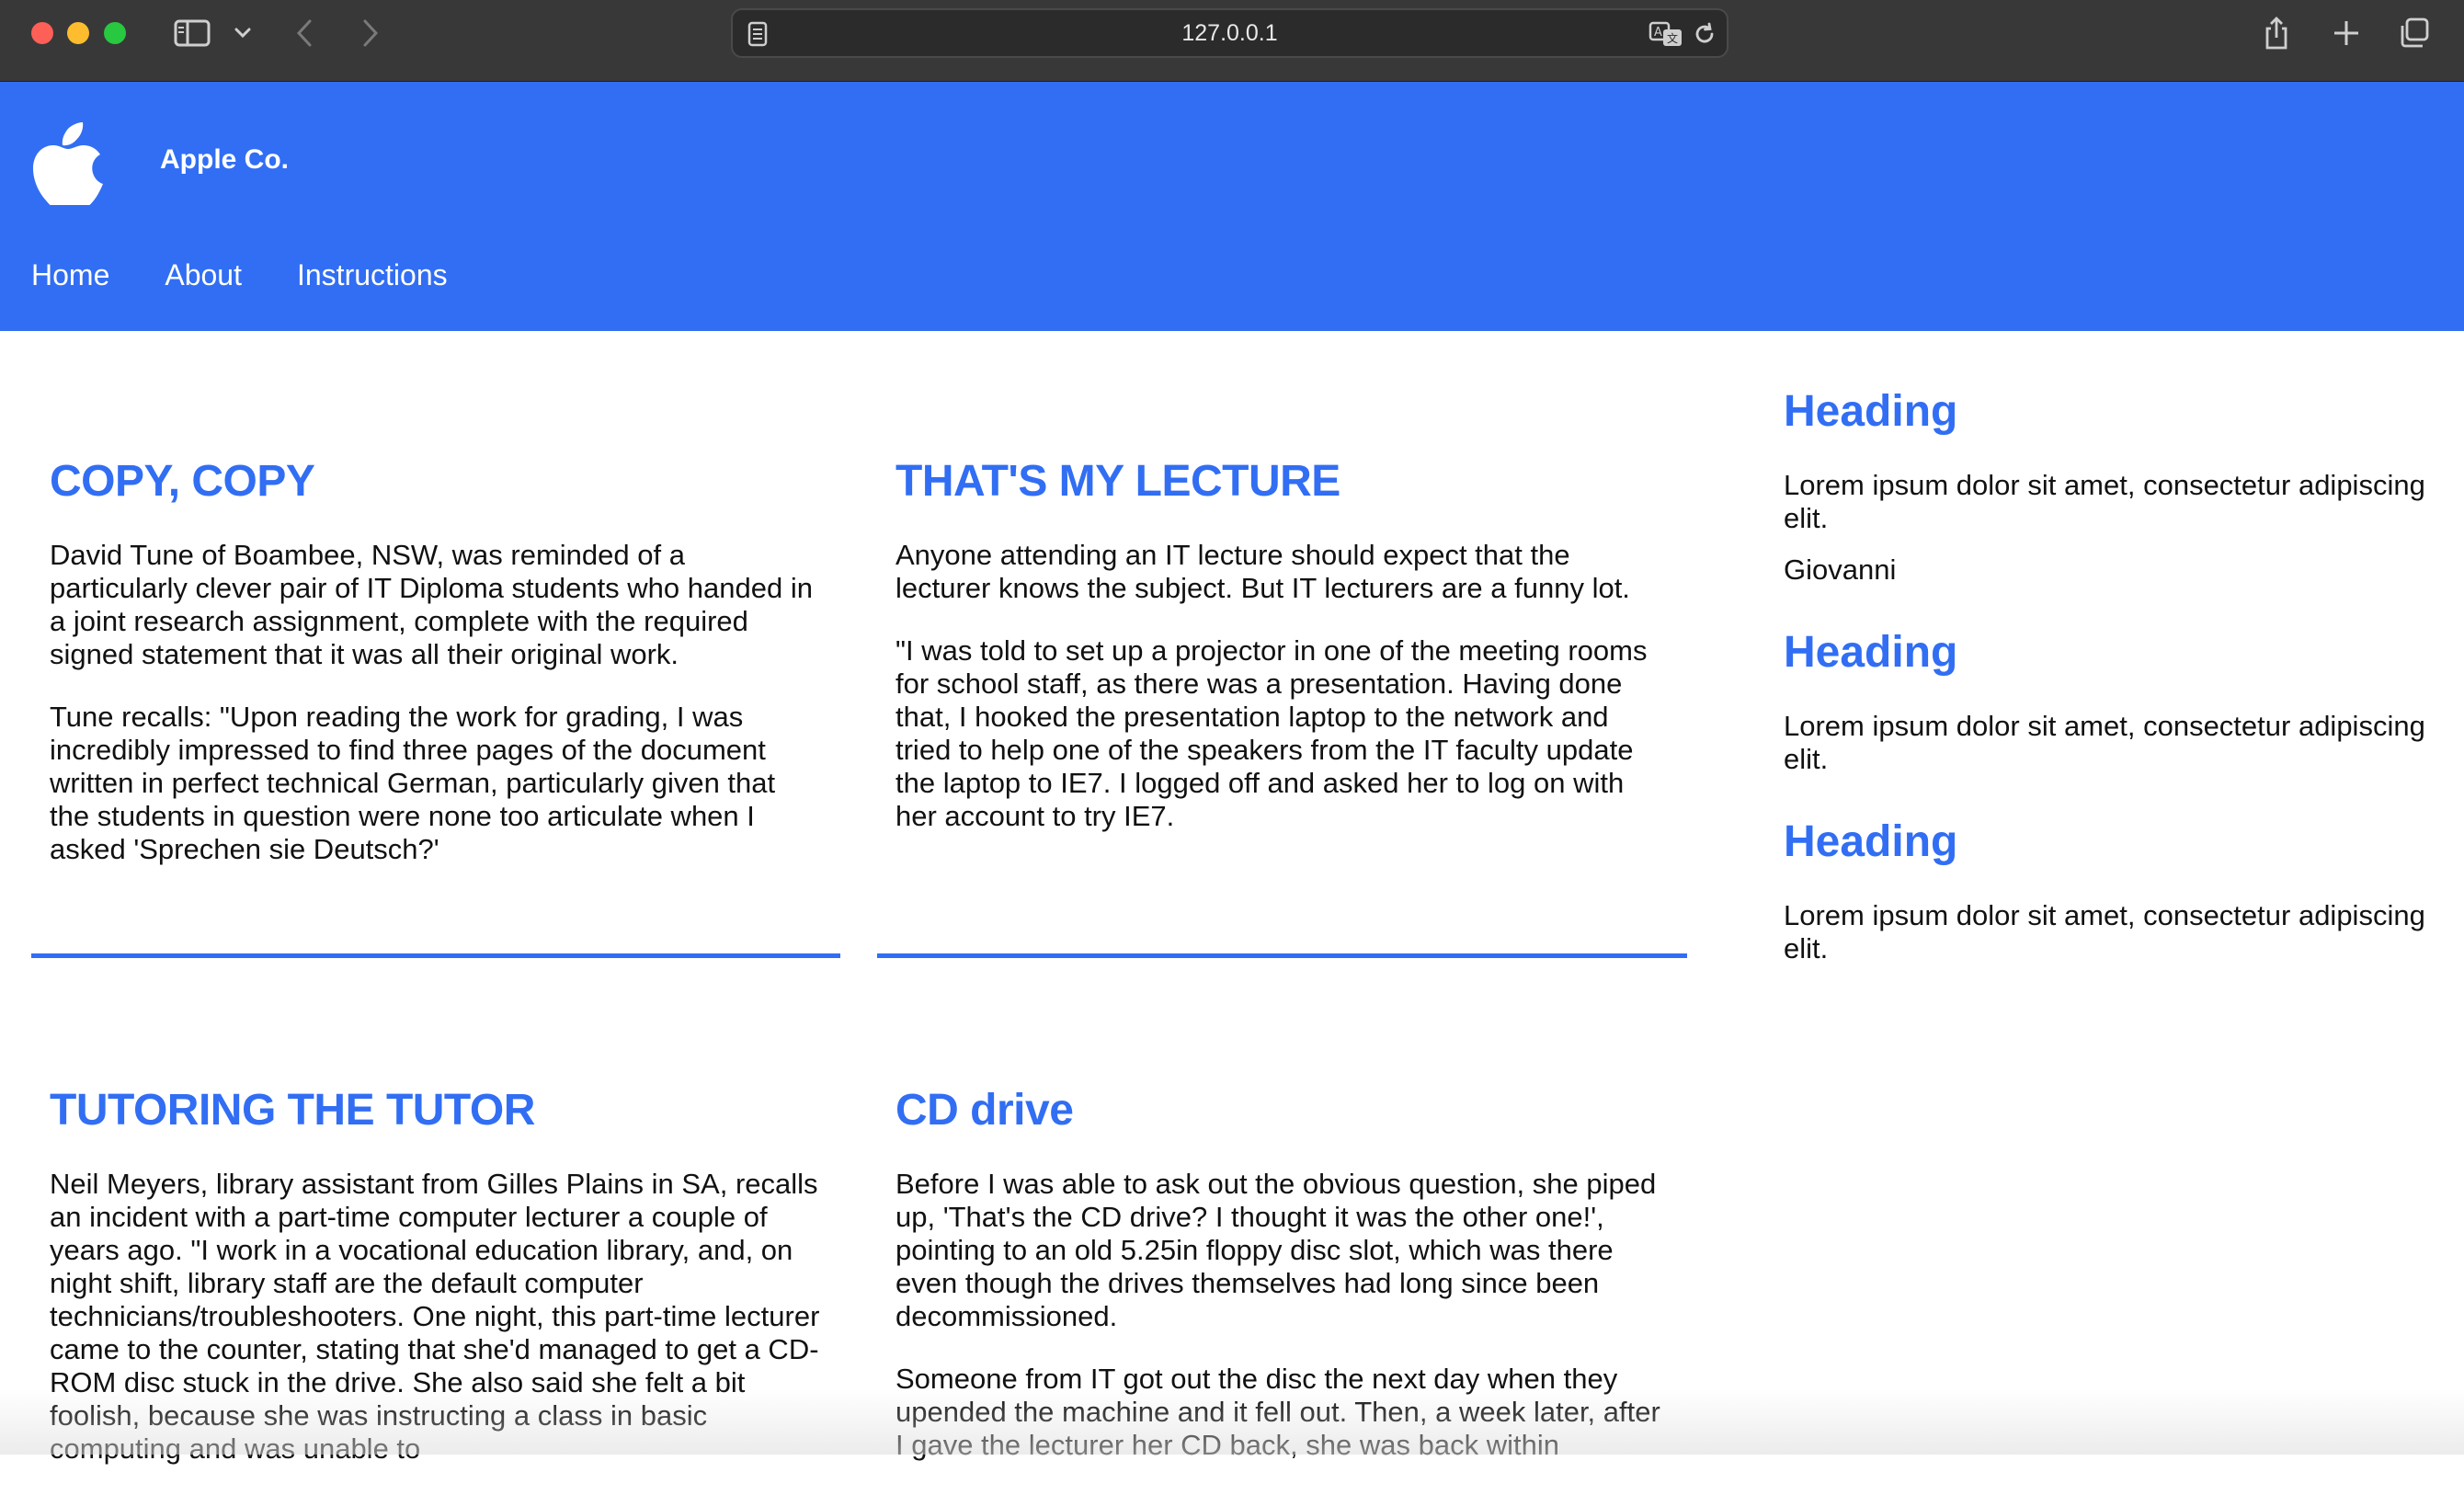 The width and height of the screenshot is (2464, 1495). What do you see at coordinates (182, 482) in the screenshot?
I see `article-title: COPY, COPY` at bounding box center [182, 482].